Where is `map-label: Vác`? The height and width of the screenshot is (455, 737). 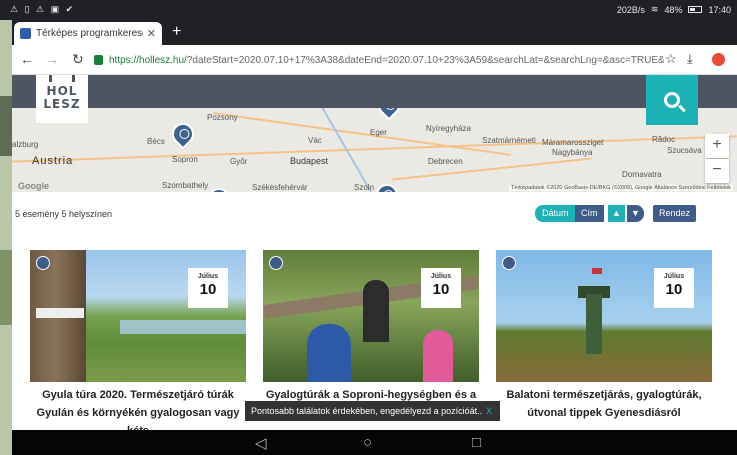
map-label: Vác is located at coordinates (315, 140).